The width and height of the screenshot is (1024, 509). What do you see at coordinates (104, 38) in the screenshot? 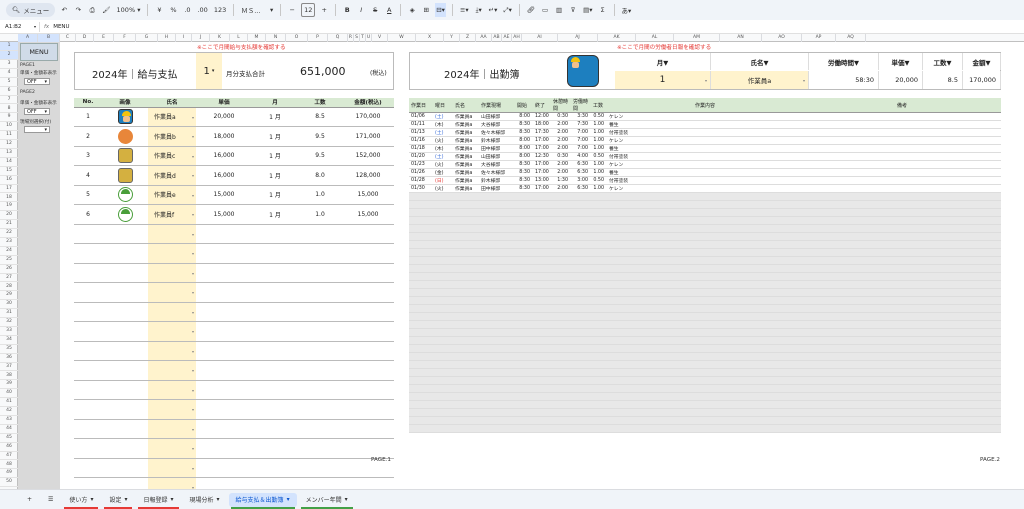
I see `column-header: E` at bounding box center [104, 38].